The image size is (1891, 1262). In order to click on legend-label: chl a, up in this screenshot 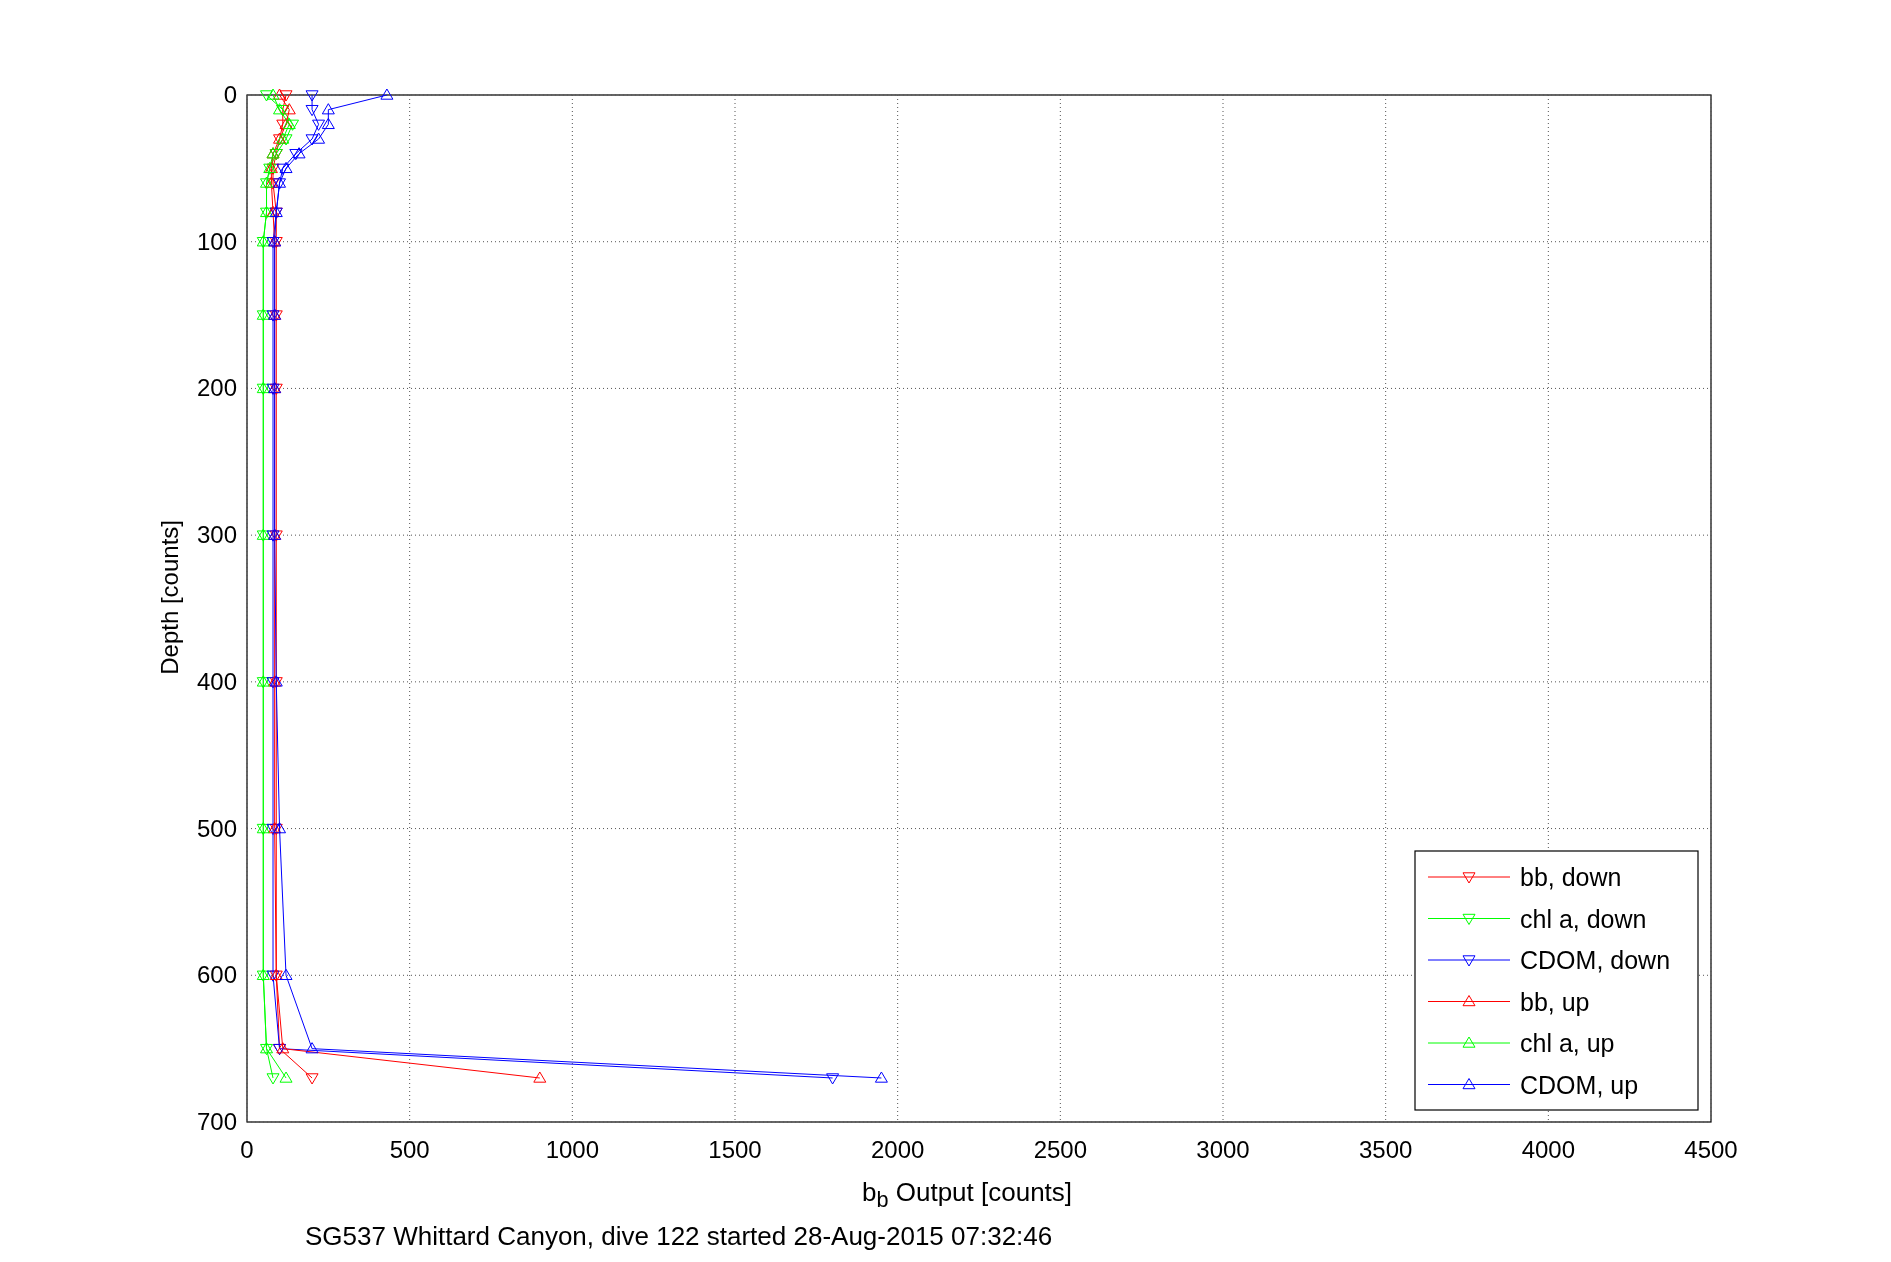, I will do `click(1567, 1043)`.